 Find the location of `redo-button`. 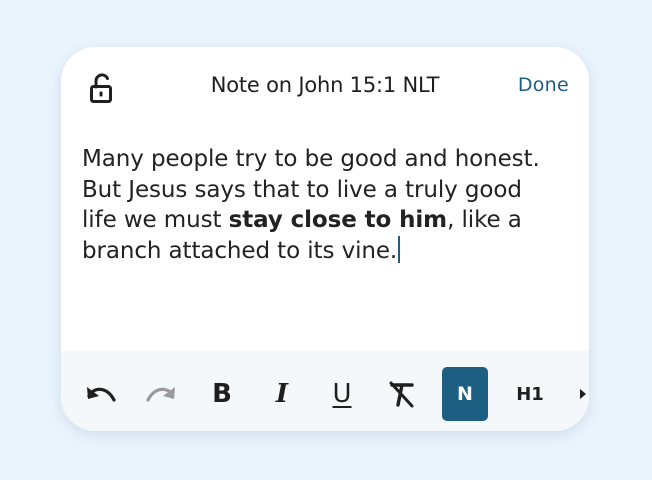

redo-button is located at coordinates (161, 394).